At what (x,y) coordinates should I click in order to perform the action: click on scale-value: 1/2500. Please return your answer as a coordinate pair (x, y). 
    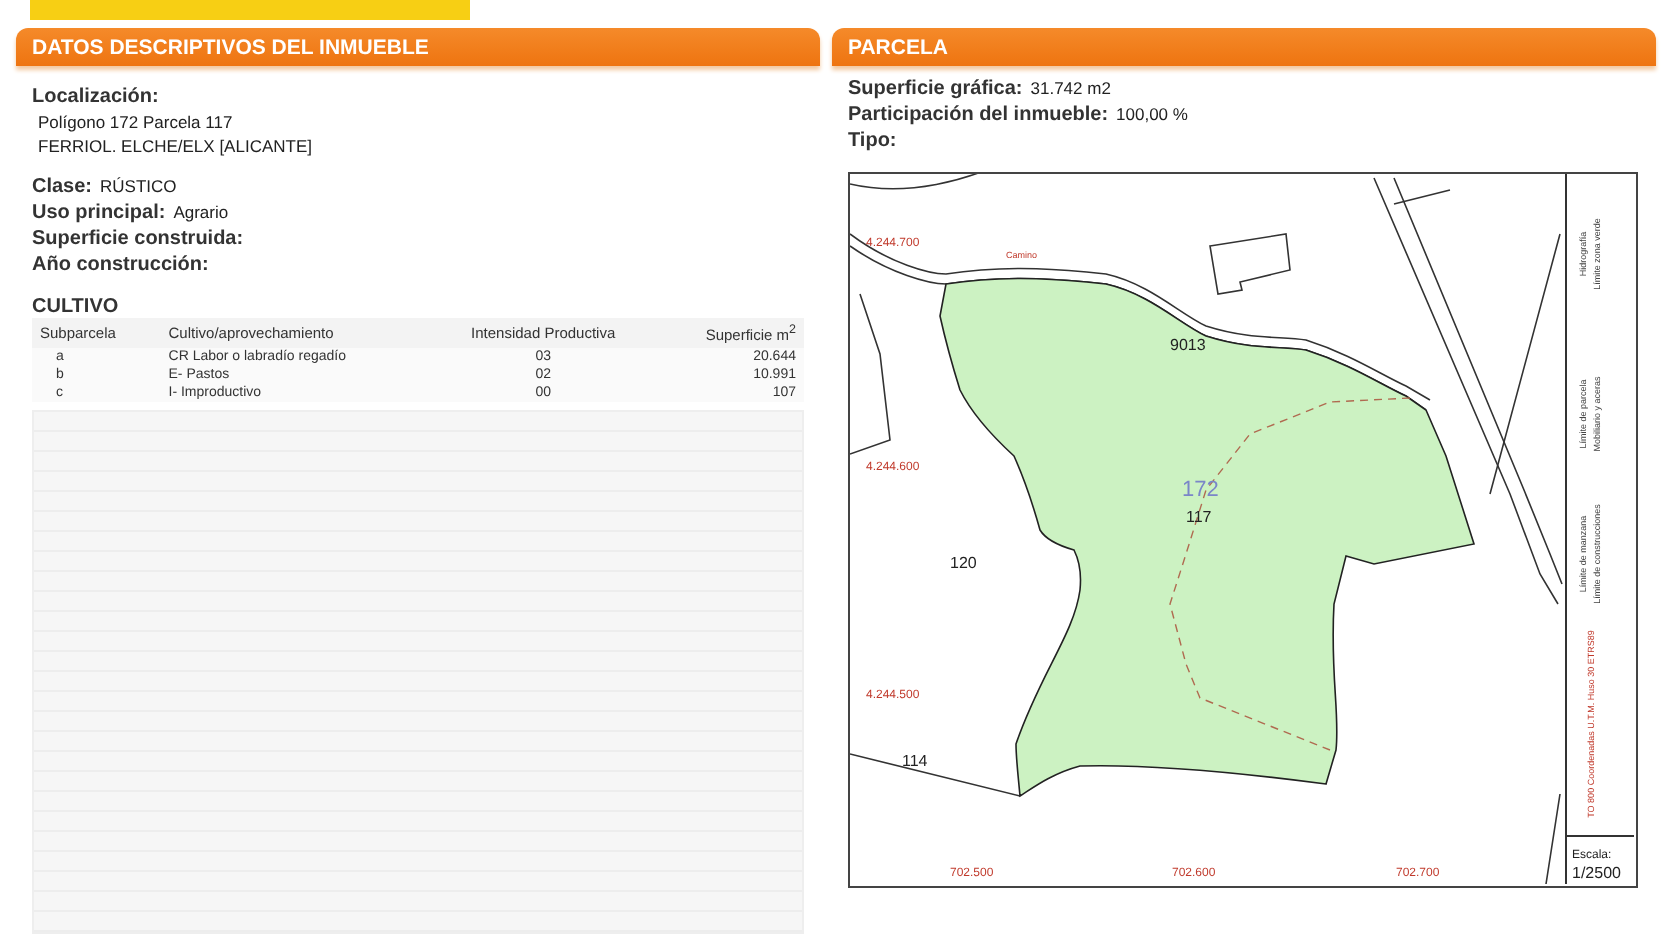
    Looking at the image, I should click on (1596, 873).